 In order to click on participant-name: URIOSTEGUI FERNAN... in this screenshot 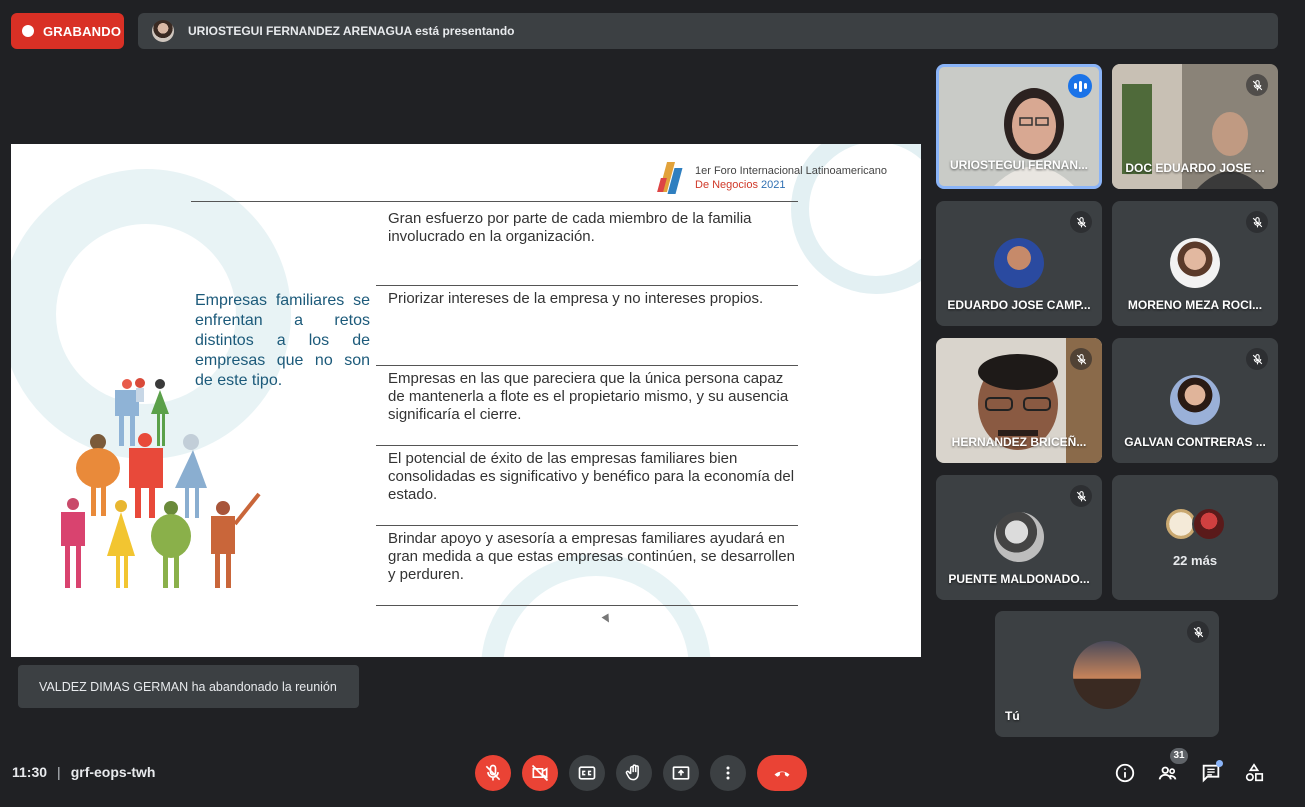, I will do `click(1018, 165)`.